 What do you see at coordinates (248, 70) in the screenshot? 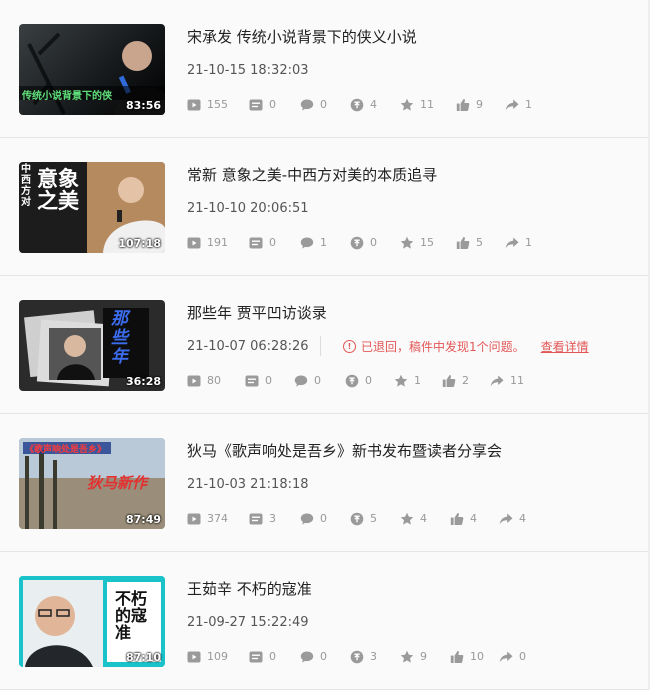
I see `publish-date: 21-10-15 18:32:03` at bounding box center [248, 70].